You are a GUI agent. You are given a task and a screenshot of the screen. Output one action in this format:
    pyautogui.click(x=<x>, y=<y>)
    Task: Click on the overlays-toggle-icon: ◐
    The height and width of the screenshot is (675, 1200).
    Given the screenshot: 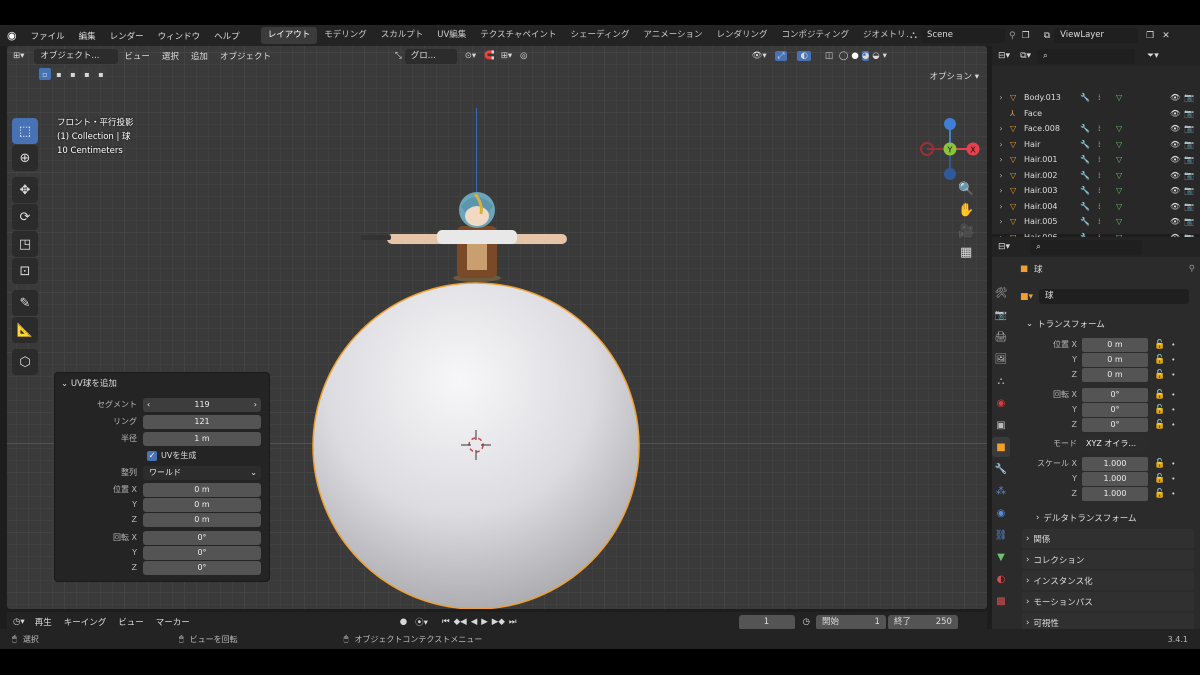 What is the action you would take?
    pyautogui.click(x=804, y=56)
    